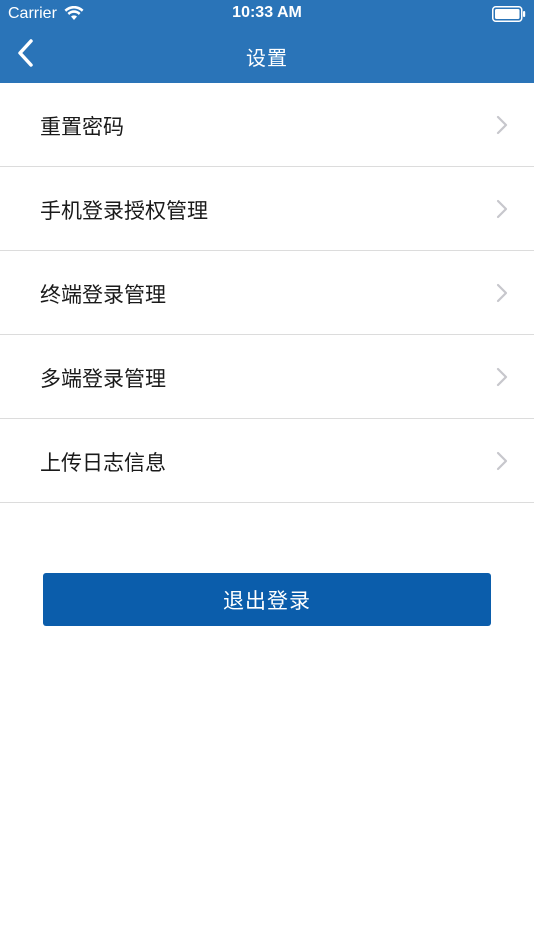 This screenshot has width=534, height=950. What do you see at coordinates (267, 209) in the screenshot?
I see `settings-item-phone-login-authorization: 手机登录授权管理` at bounding box center [267, 209].